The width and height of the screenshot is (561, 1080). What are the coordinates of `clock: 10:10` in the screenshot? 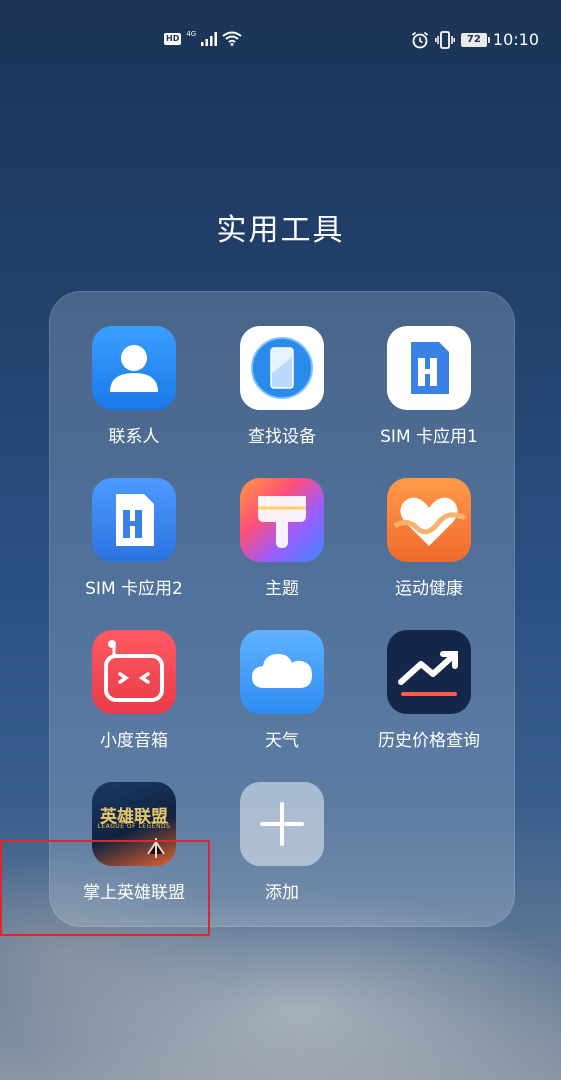 It's located at (515, 39).